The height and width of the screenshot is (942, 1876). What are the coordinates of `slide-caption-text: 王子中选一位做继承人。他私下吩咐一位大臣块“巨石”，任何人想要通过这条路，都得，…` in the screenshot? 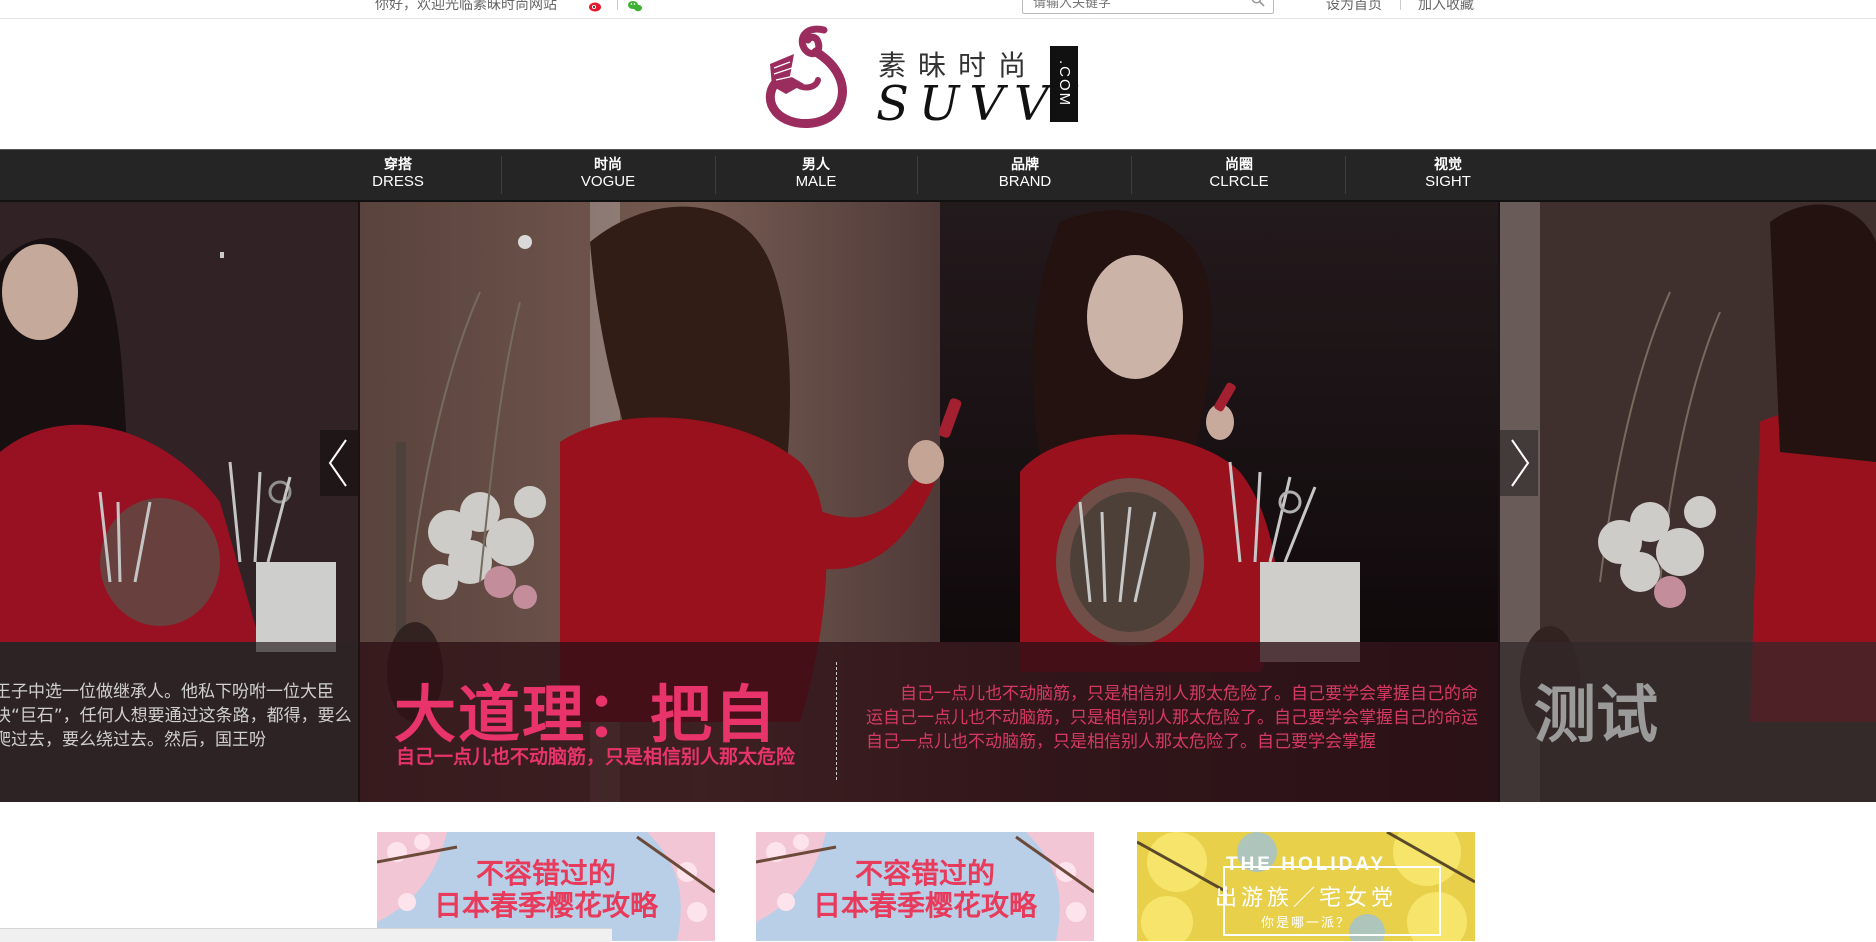 It's located at (176, 716).